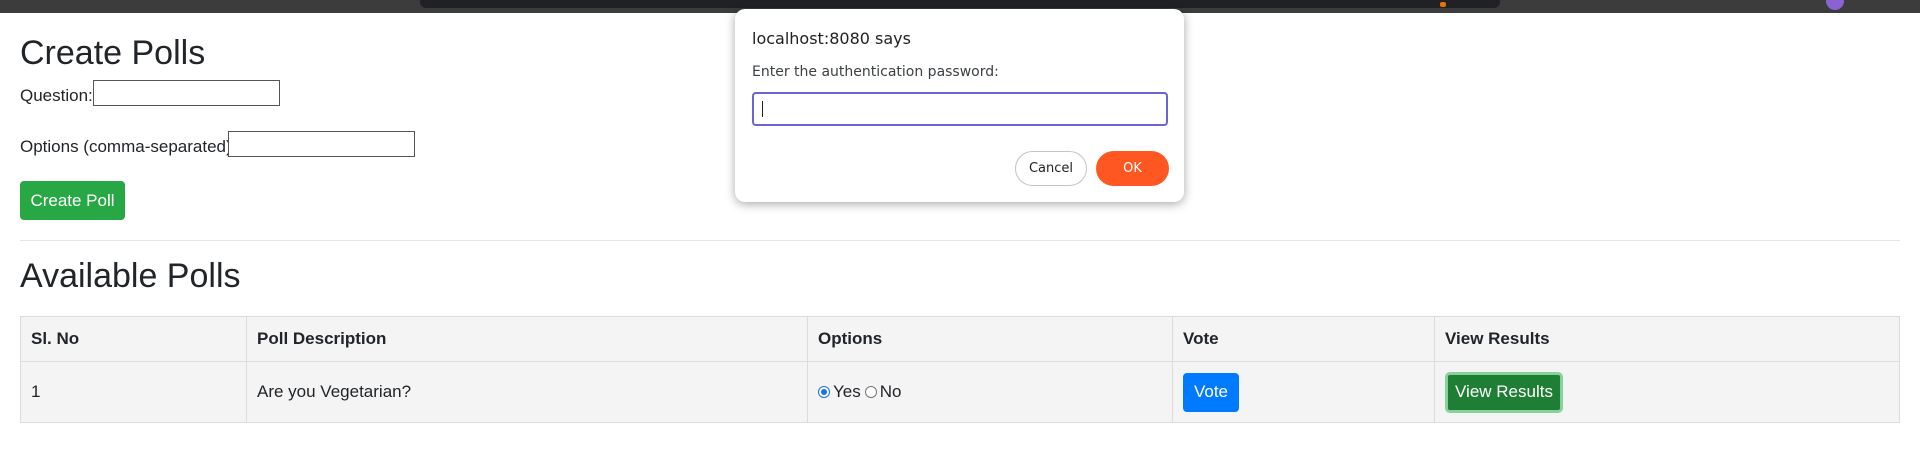 The width and height of the screenshot is (1920, 470). What do you see at coordinates (990, 339) in the screenshot?
I see `column-header-options: Options` at bounding box center [990, 339].